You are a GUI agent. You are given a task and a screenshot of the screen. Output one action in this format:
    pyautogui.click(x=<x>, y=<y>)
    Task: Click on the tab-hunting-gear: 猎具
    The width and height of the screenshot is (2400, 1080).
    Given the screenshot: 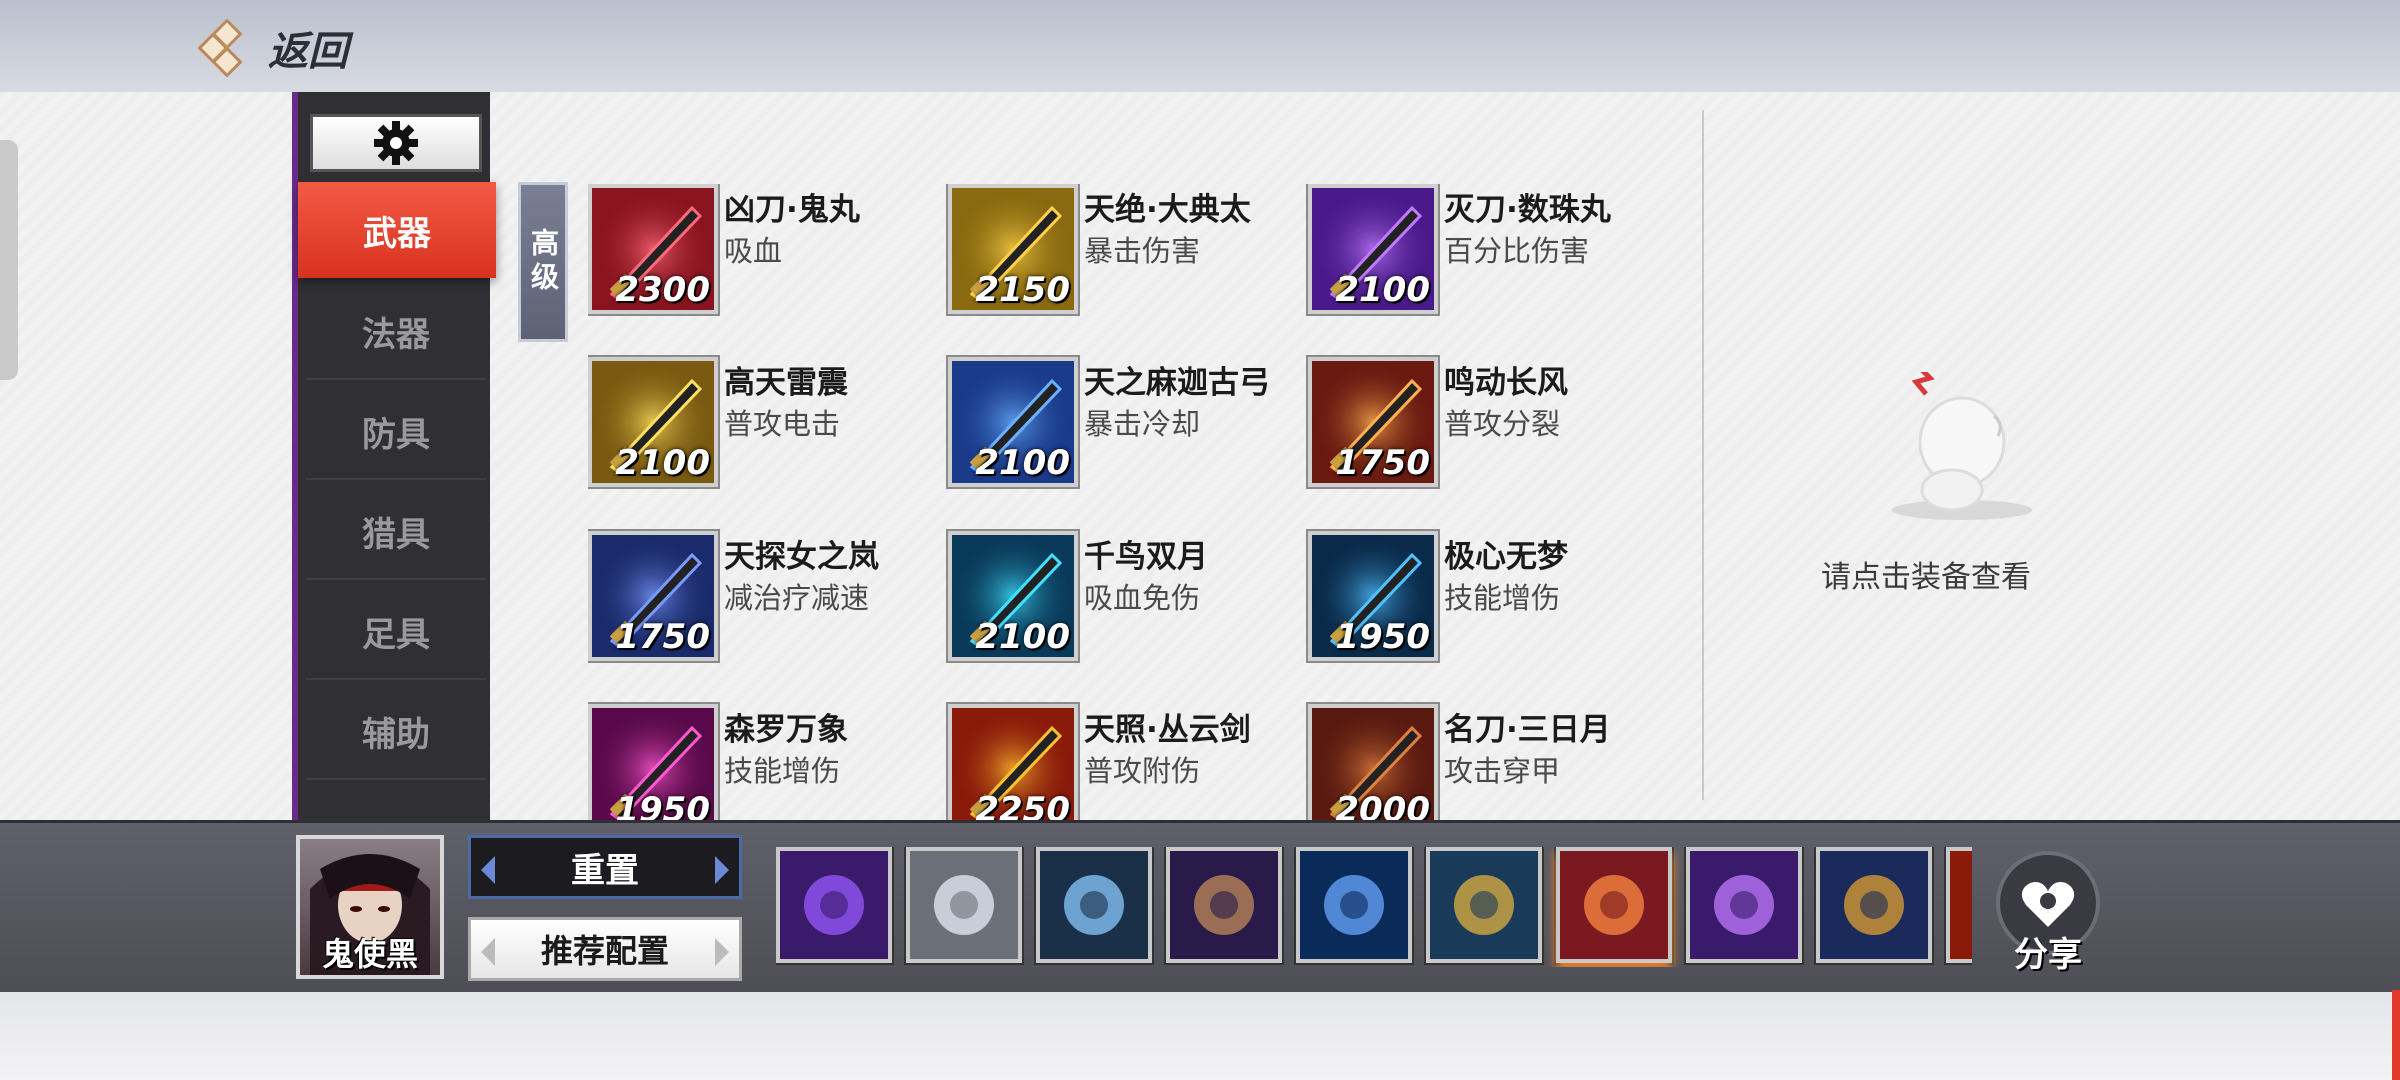 What is the action you would take?
    pyautogui.click(x=396, y=532)
    